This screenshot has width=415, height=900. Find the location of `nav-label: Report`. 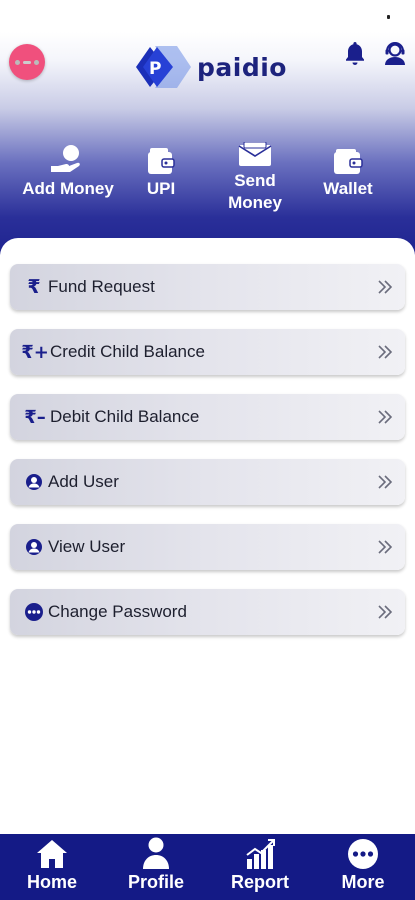

nav-label: Report is located at coordinates (260, 882).